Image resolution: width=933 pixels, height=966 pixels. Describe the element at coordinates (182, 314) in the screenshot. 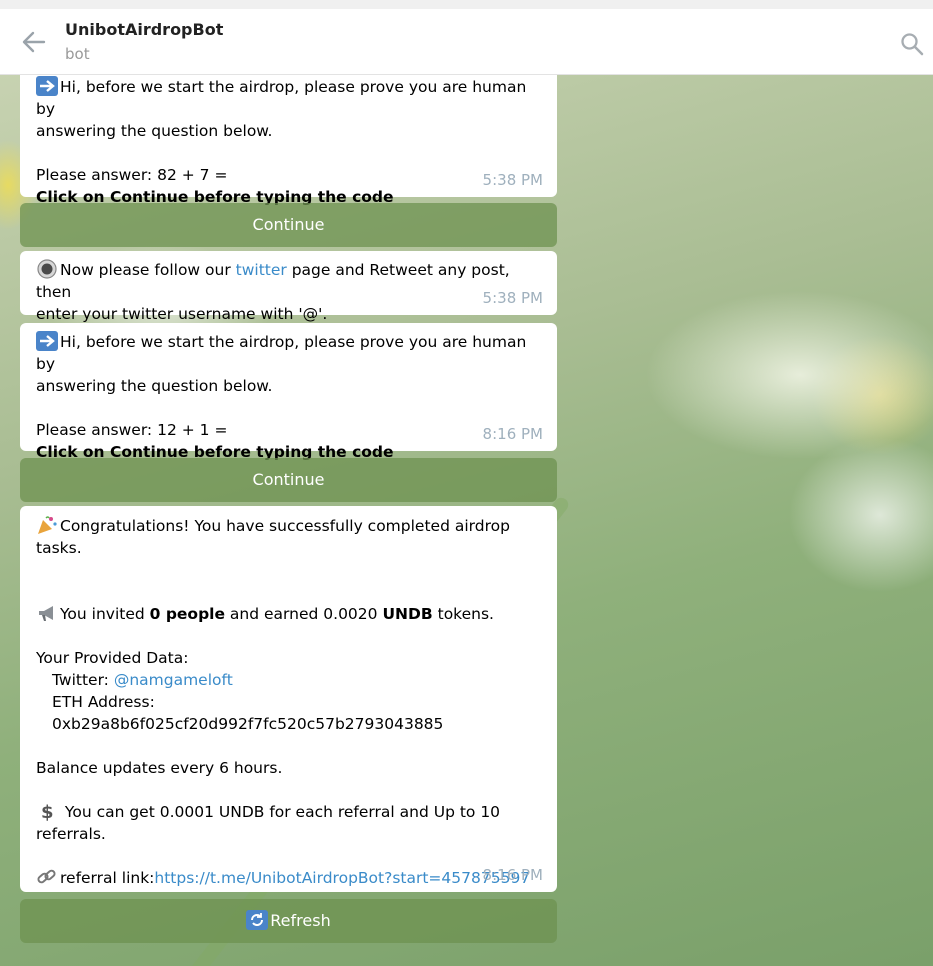

I see `message-text: enter your twitter username with '@'.` at that location.